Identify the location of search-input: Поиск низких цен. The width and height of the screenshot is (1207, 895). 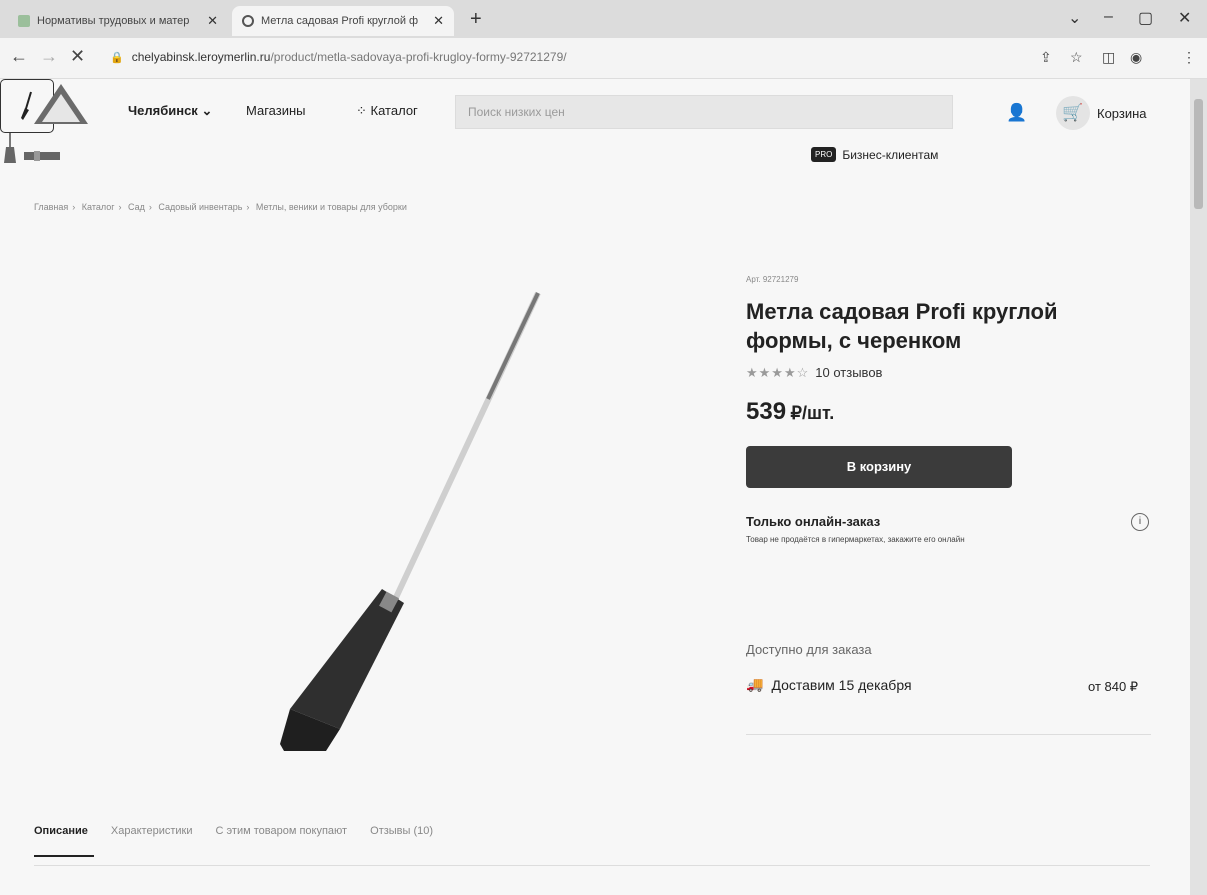
(704, 112).